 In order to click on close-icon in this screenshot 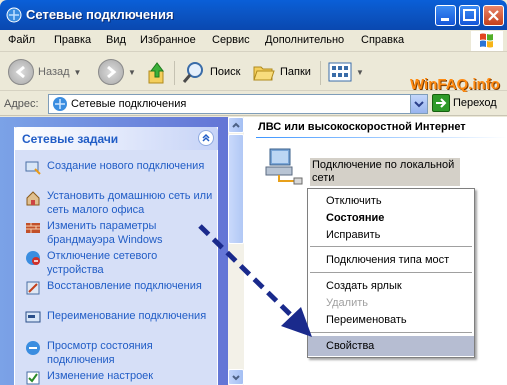, I will do `click(493, 15)`.